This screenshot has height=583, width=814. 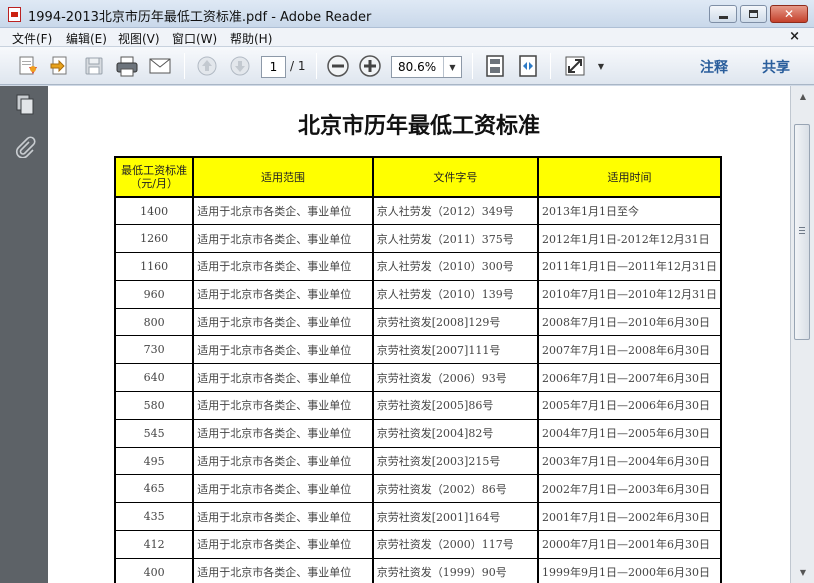 I want to click on header-wage-standard: 最低工资标准（元/月）, so click(x=154, y=177).